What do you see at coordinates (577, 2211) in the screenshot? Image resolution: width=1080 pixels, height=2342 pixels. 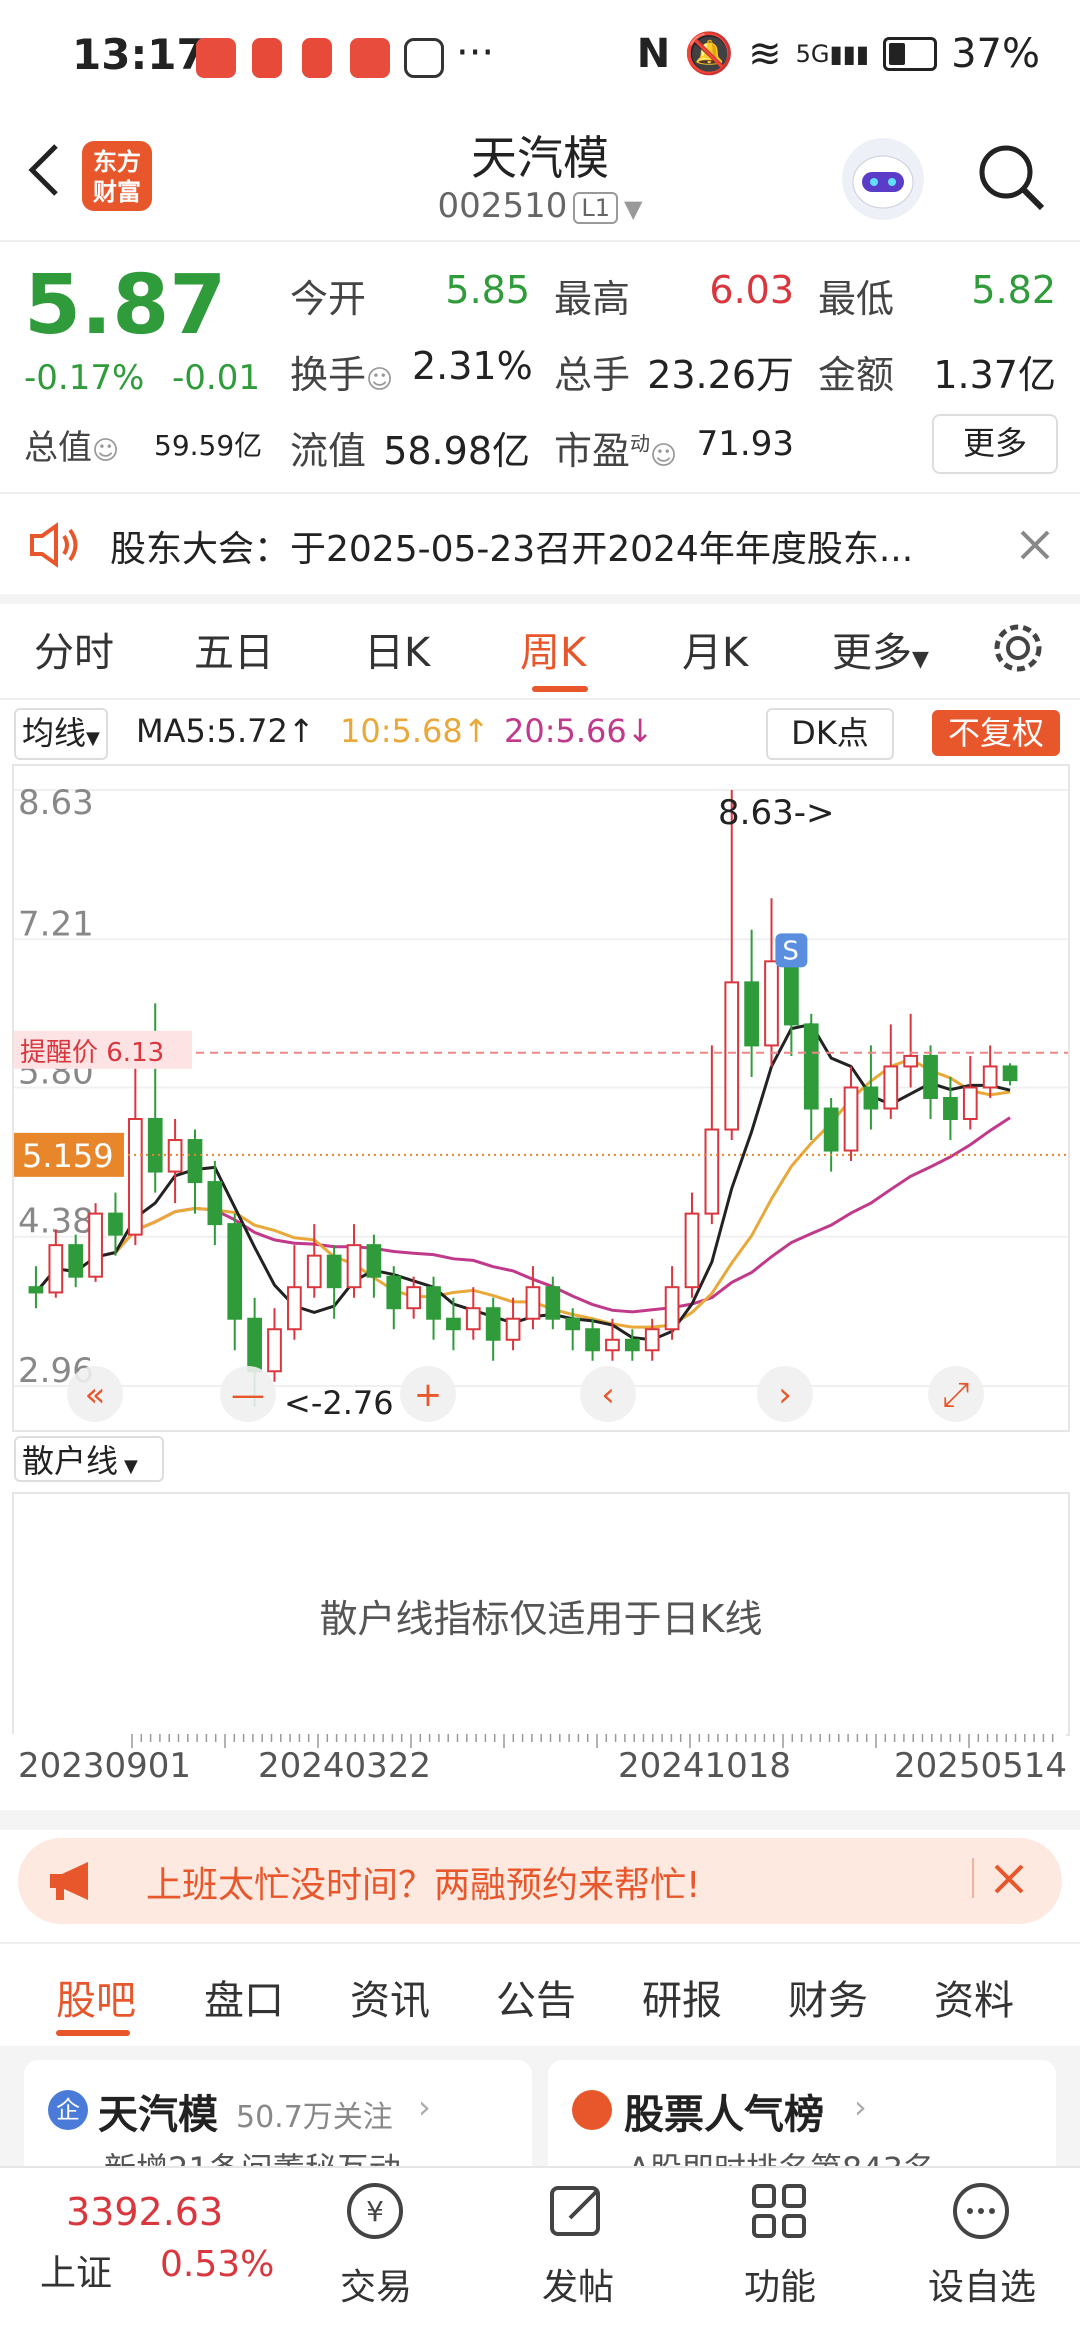 I see `post-icon` at bounding box center [577, 2211].